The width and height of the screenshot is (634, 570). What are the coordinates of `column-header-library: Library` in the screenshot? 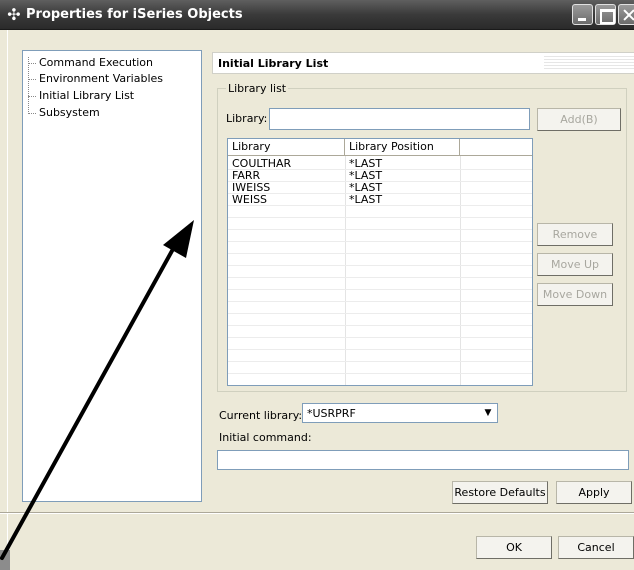 It's located at (286, 147).